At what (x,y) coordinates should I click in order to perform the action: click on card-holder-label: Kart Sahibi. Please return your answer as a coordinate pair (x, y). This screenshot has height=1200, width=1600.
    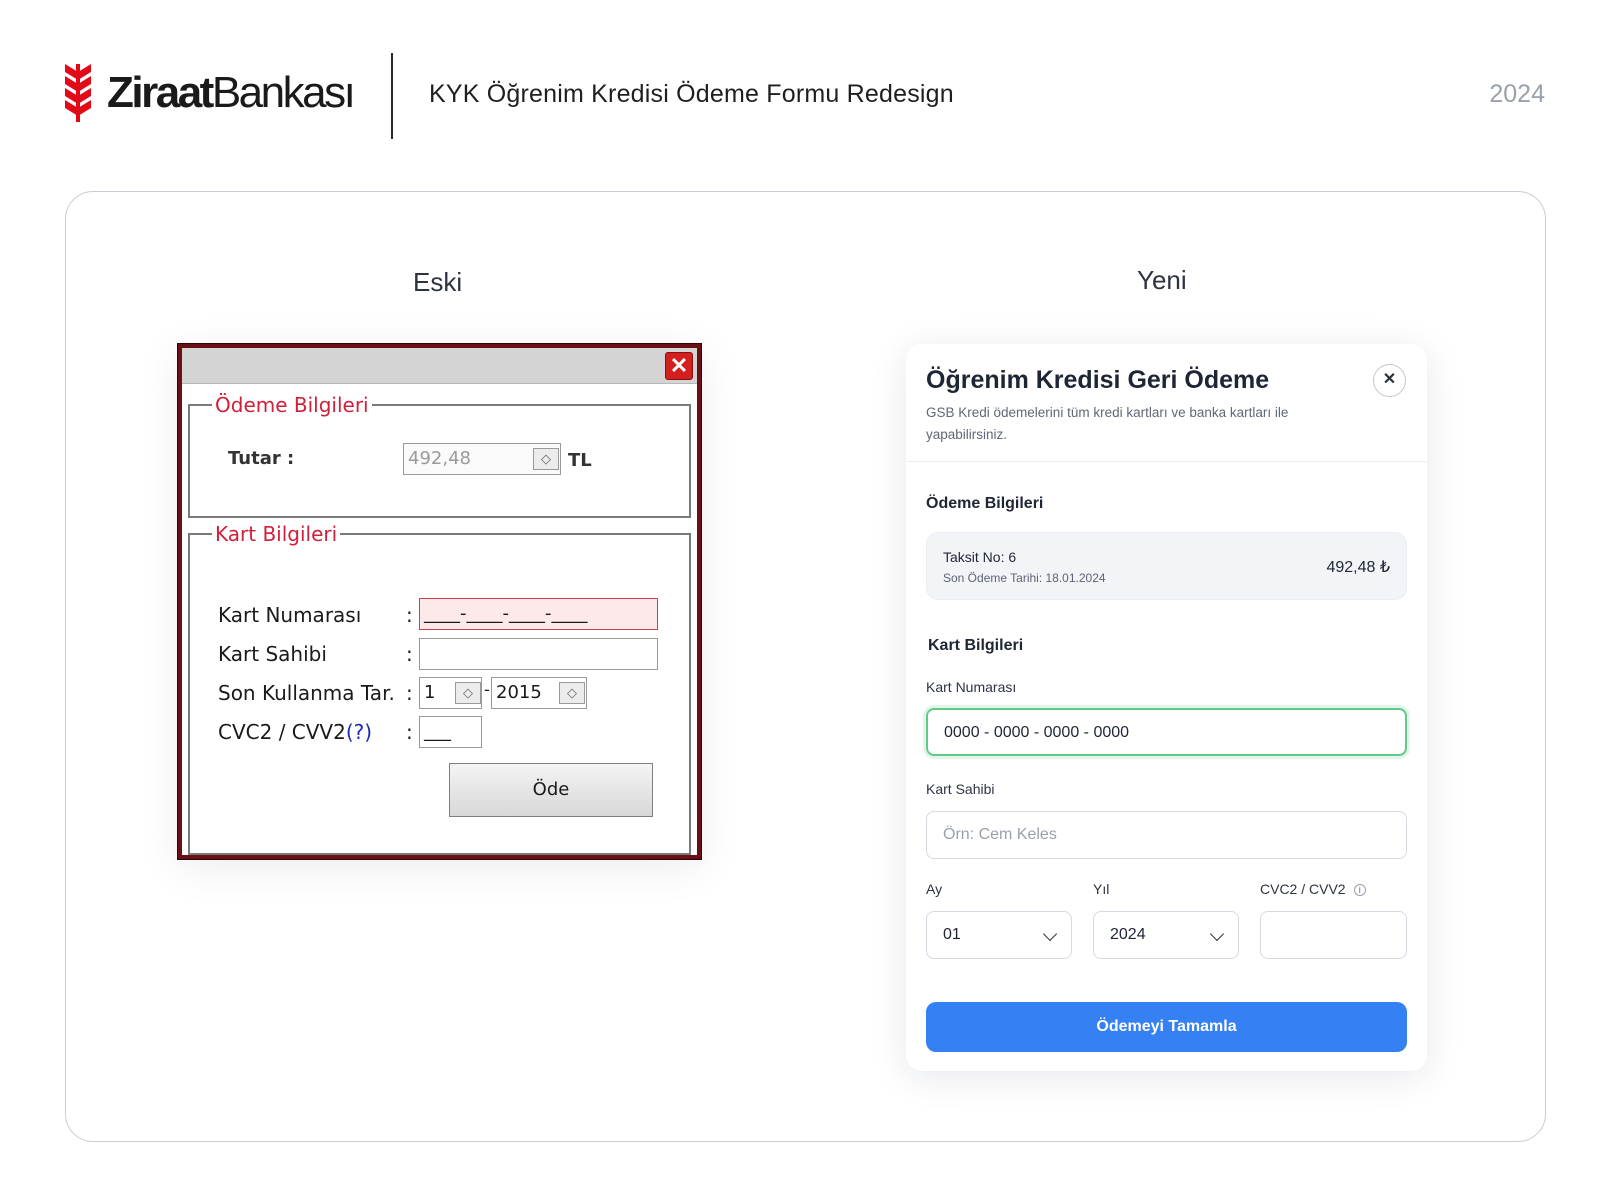
    Looking at the image, I should click on (960, 789).